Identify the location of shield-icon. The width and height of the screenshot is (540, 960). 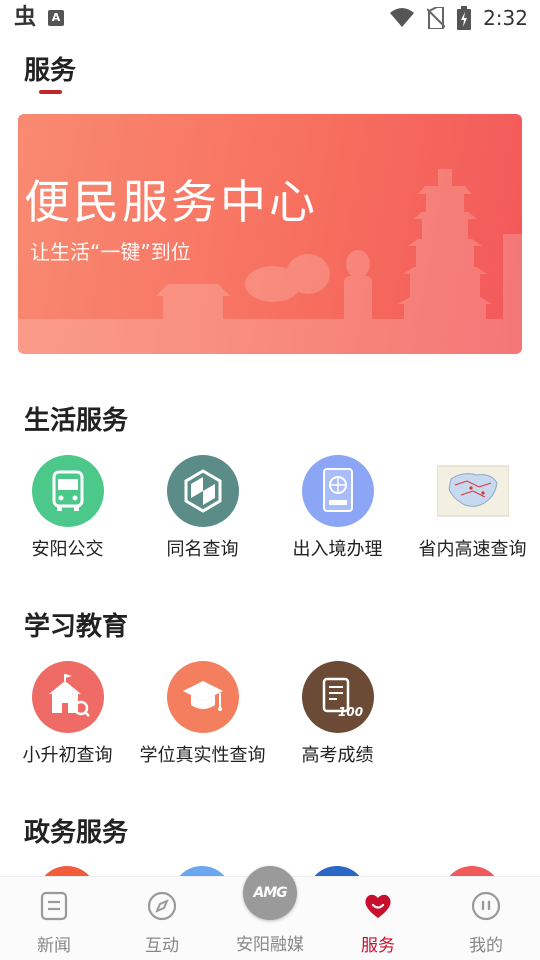
(202, 491).